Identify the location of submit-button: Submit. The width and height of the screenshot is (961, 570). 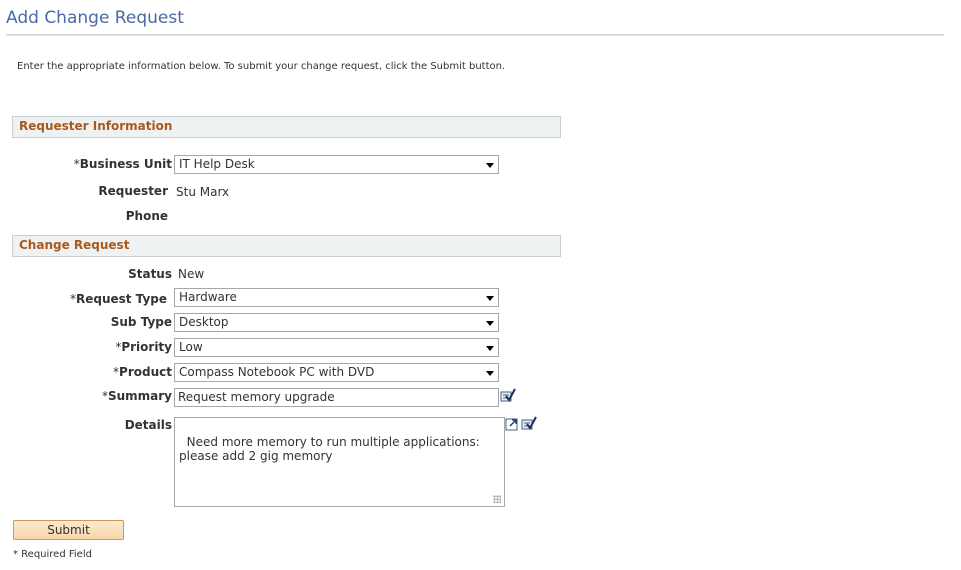
(68, 530).